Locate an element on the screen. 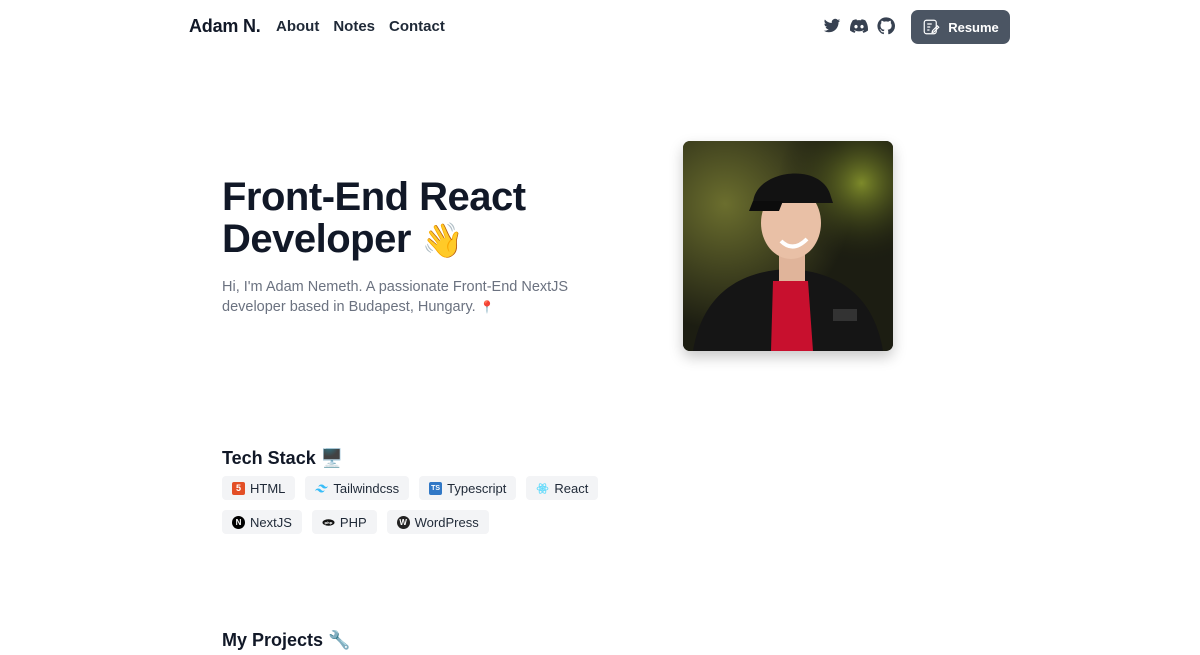  computer-emoji-icon: 🖥️ is located at coordinates (332, 458).